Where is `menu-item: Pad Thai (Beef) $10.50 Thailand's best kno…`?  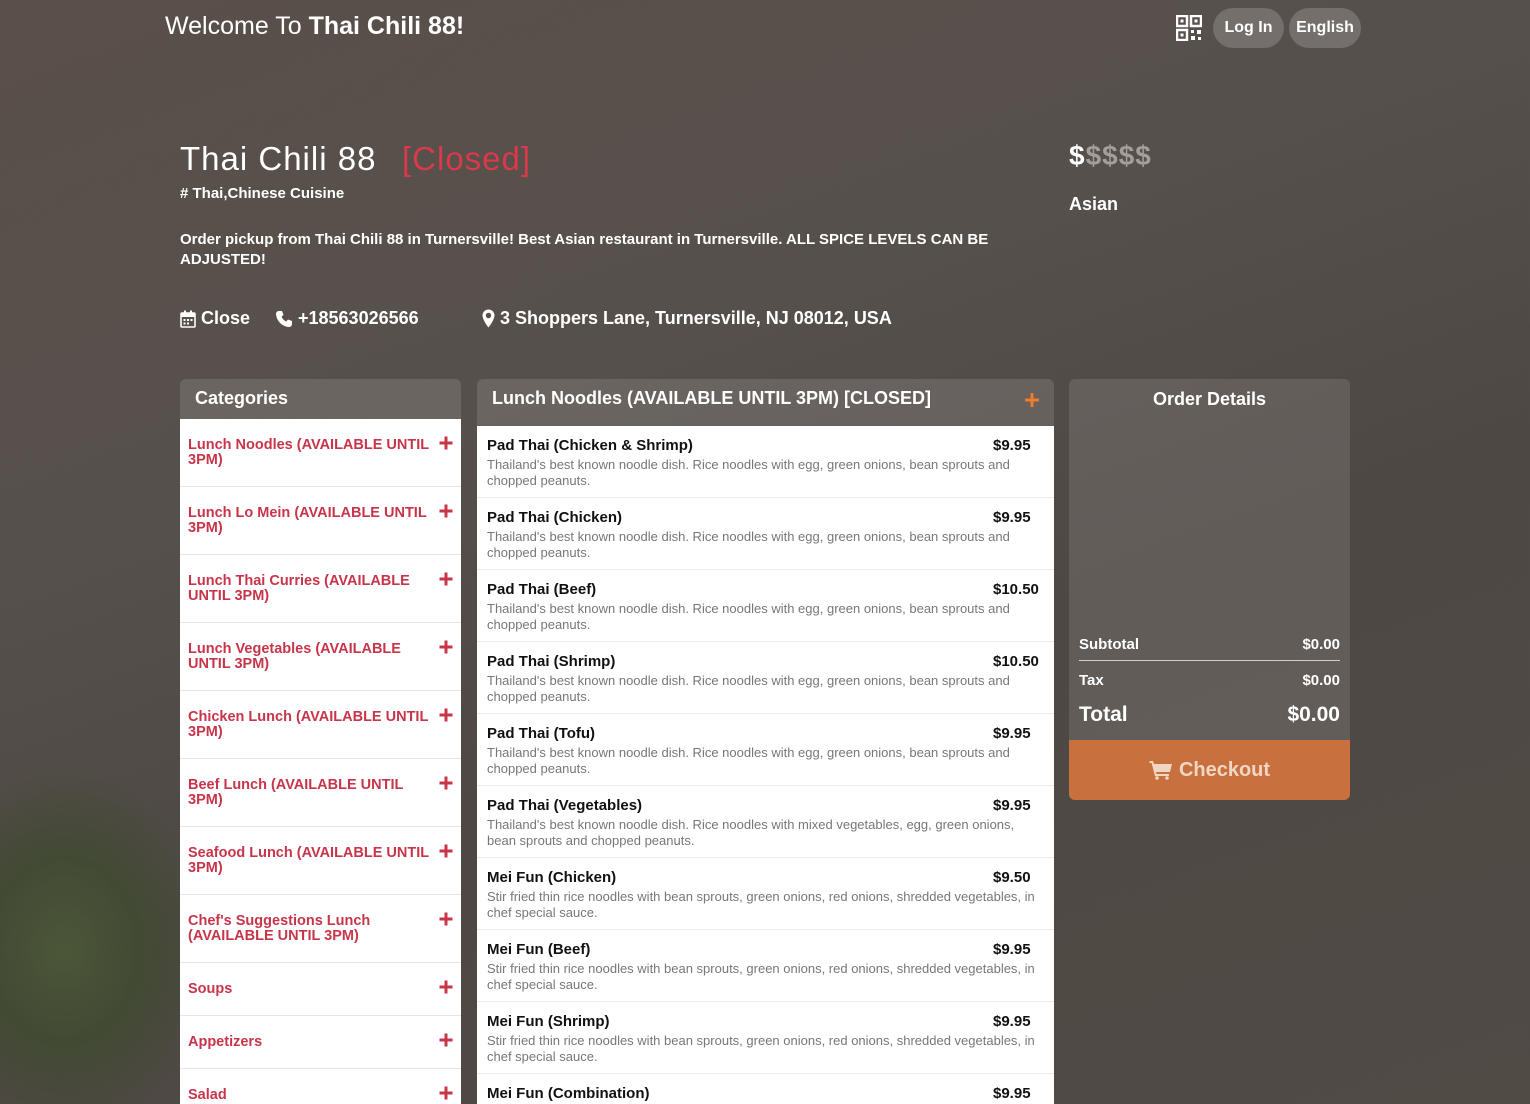
menu-item: Pad Thai (Beef) $10.50 Thailand's best kno… is located at coordinates (765, 606).